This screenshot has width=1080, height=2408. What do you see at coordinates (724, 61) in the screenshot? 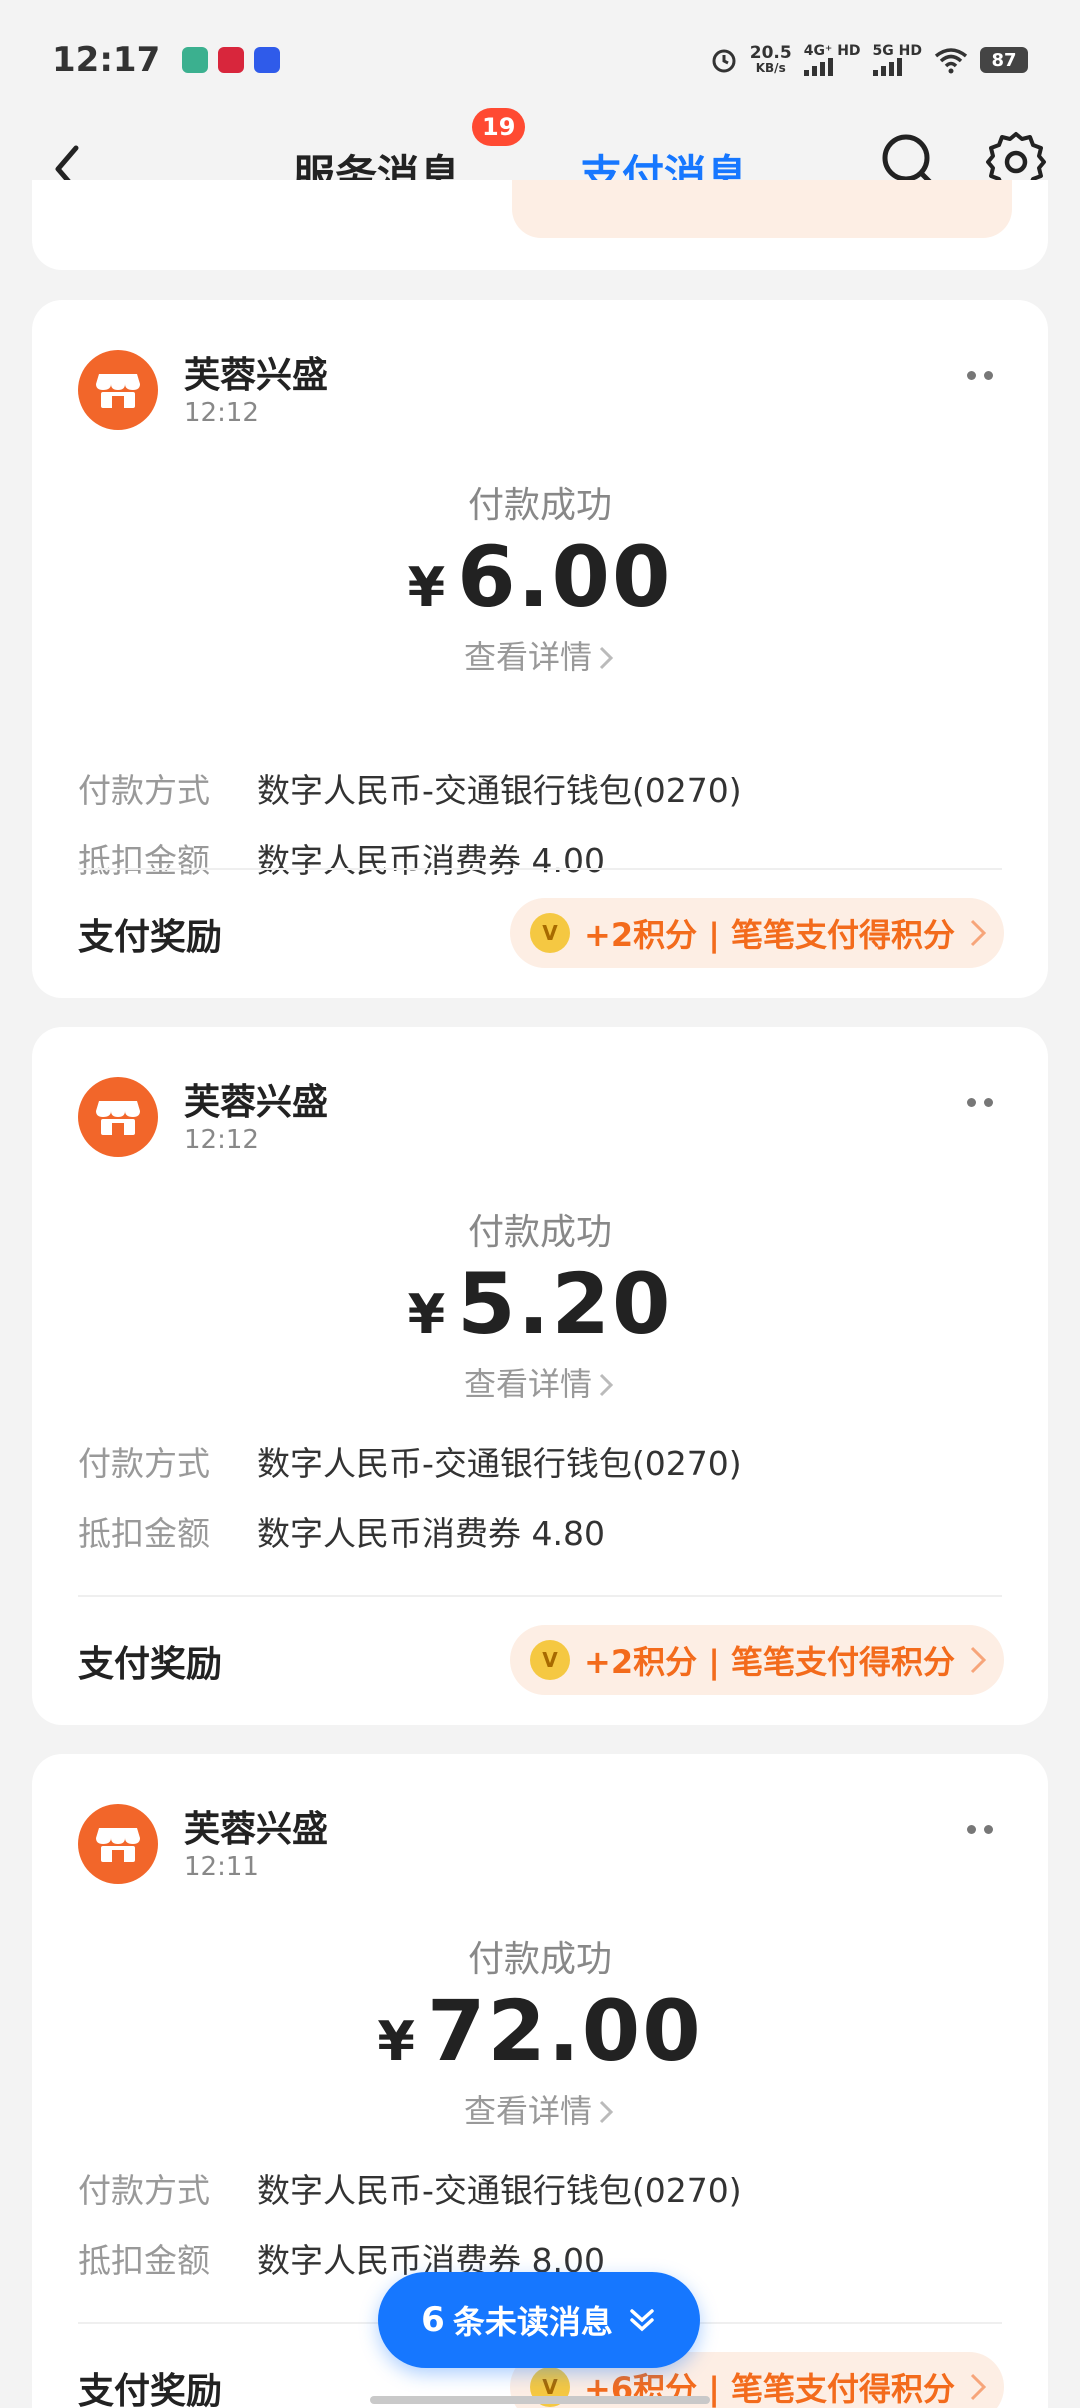
I see `alarm-icon` at bounding box center [724, 61].